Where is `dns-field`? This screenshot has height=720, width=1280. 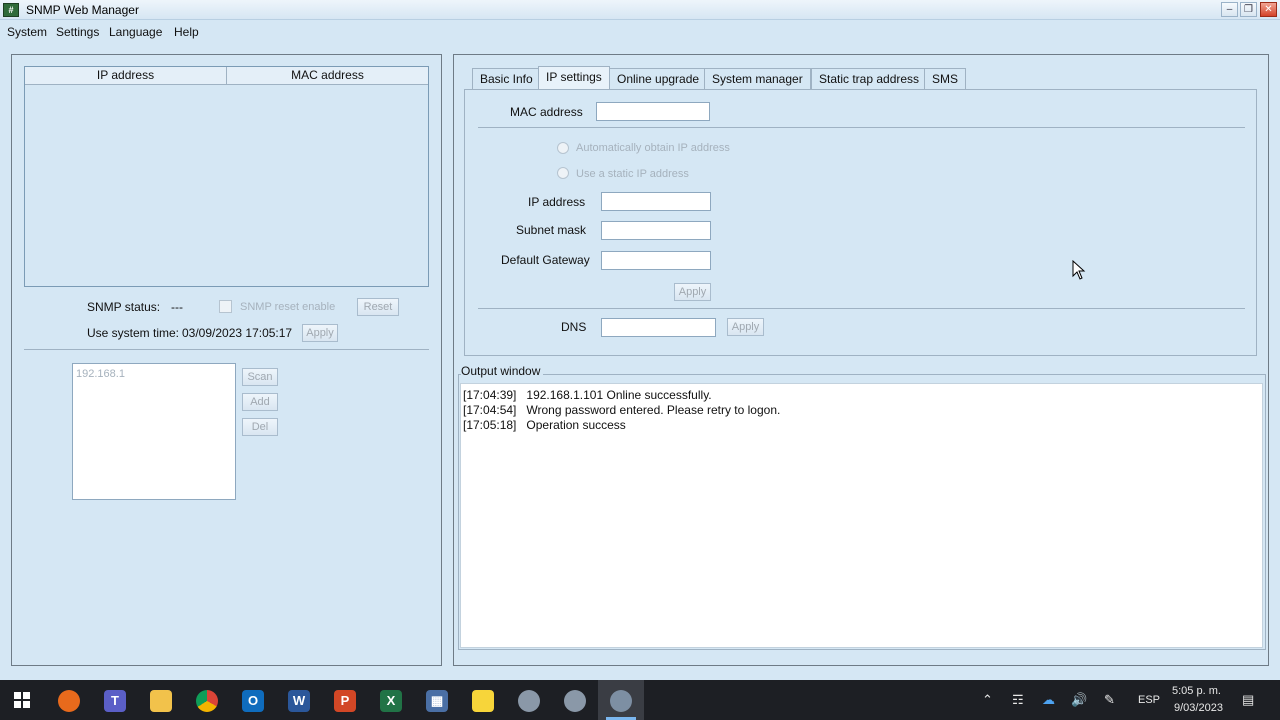 dns-field is located at coordinates (658, 327).